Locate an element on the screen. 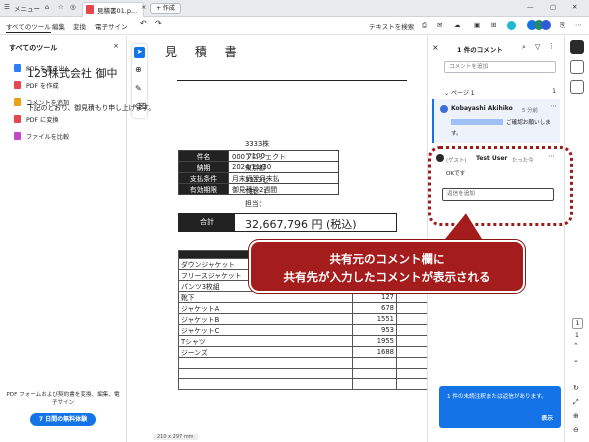 This screenshot has width=589, height=442. callout-line-1: 共有元のコメント欄に is located at coordinates (387, 259).